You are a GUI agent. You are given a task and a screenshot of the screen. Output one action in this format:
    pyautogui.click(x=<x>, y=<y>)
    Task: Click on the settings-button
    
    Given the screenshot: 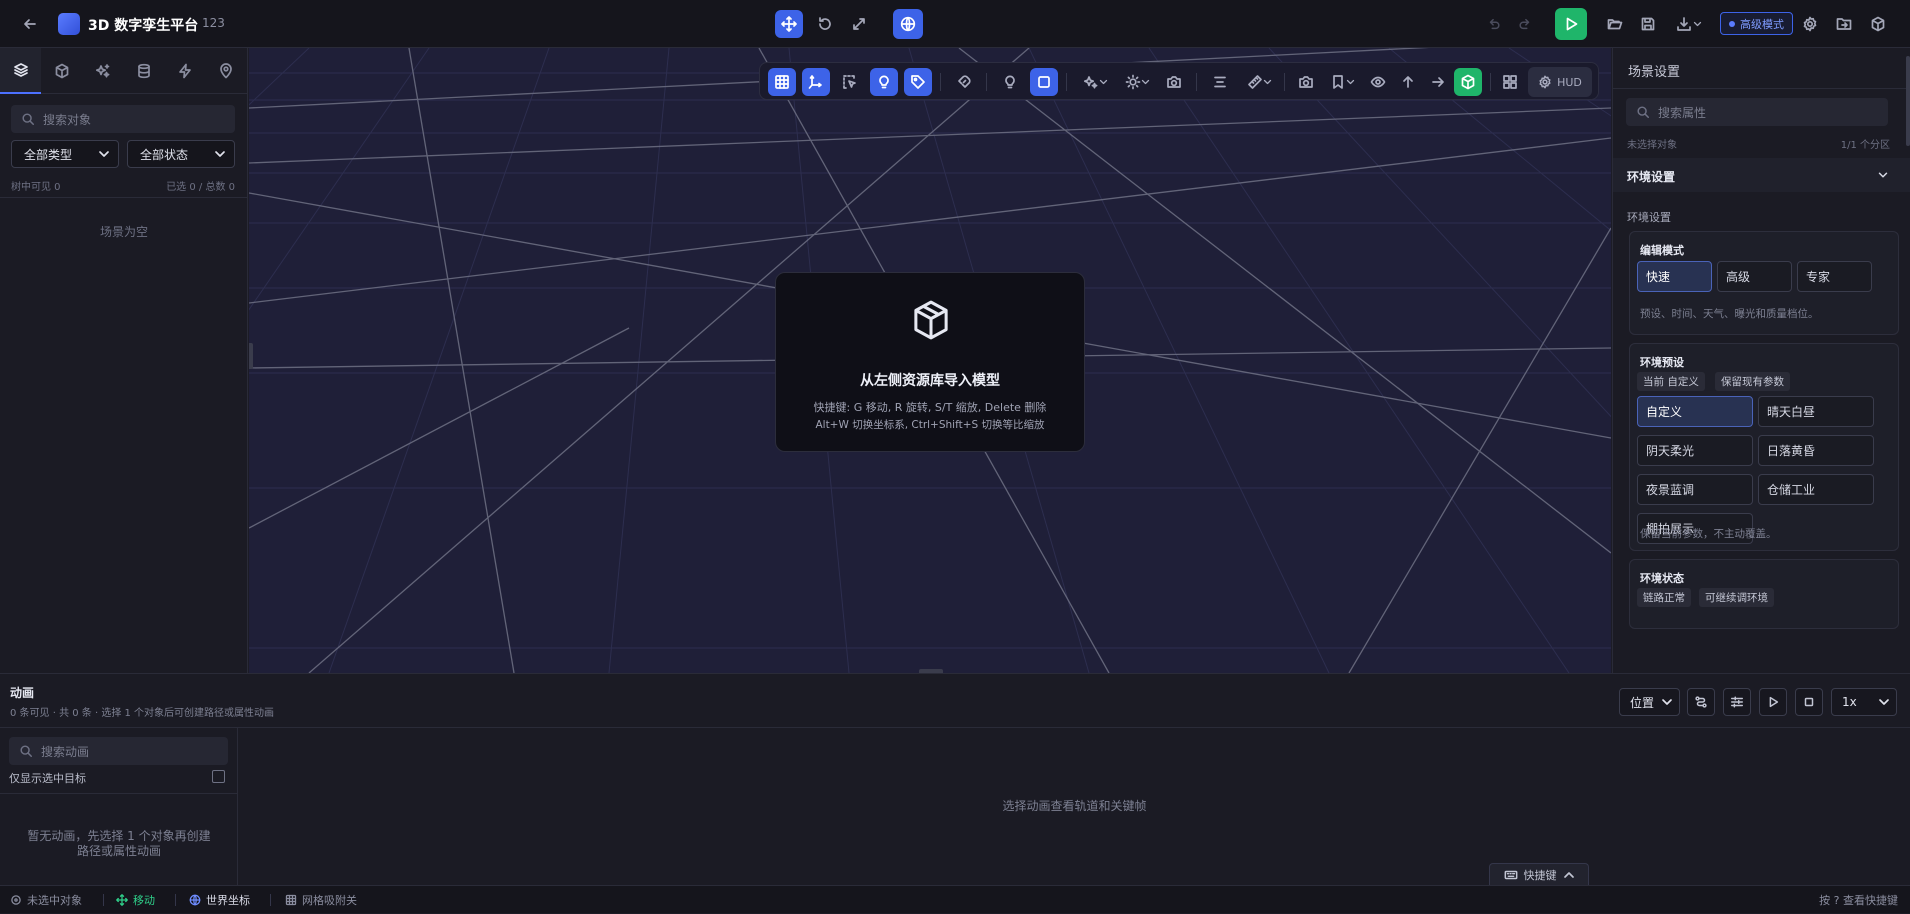 What is the action you would take?
    pyautogui.click(x=1810, y=24)
    